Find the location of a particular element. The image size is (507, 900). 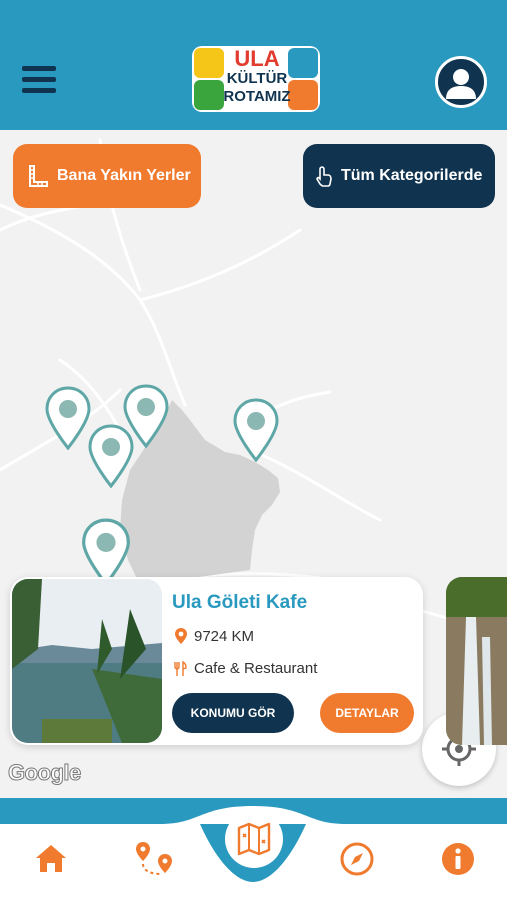

nearby-places-button: Bana Yakın Yerler is located at coordinates (107, 176).